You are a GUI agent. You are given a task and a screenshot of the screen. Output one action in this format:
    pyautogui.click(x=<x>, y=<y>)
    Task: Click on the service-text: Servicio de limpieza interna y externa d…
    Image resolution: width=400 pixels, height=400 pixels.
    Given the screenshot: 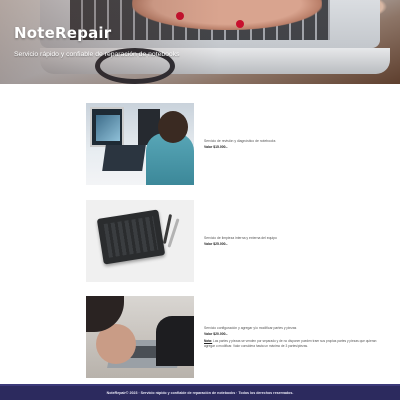 What is the action you would take?
    pyautogui.click(x=295, y=241)
    